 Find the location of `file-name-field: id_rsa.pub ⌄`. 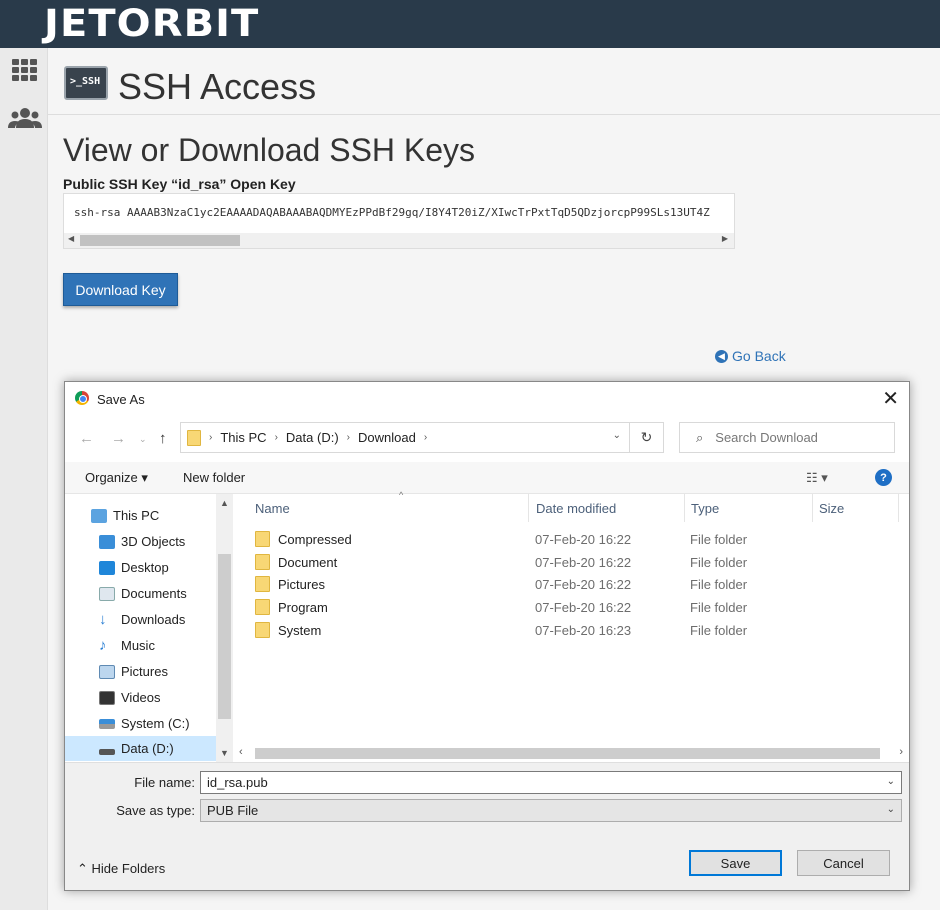

file-name-field: id_rsa.pub ⌄ is located at coordinates (551, 782).